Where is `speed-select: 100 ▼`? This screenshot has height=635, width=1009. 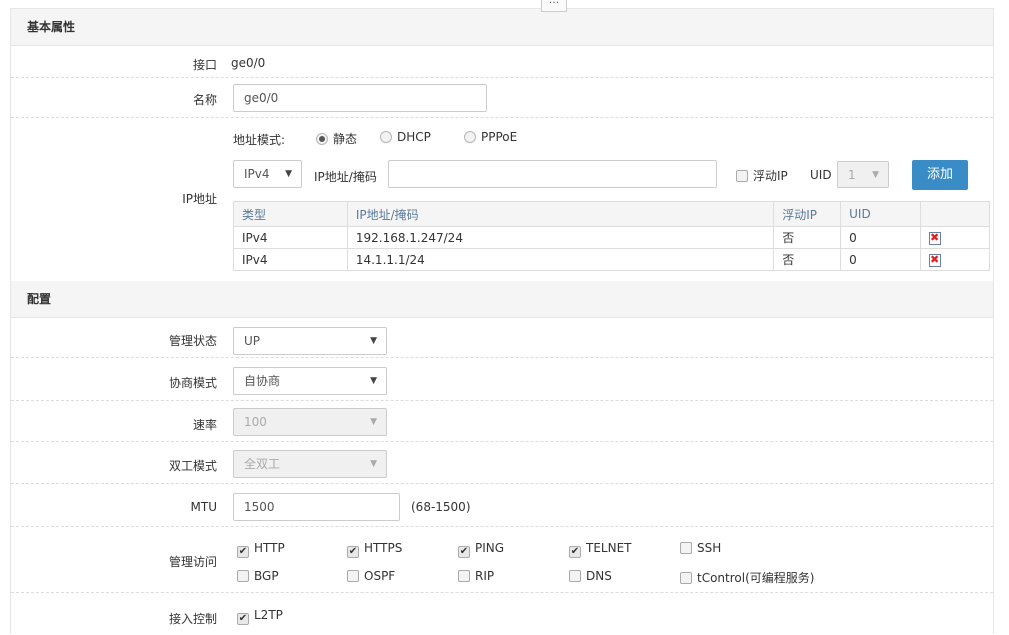
speed-select: 100 ▼ is located at coordinates (310, 422).